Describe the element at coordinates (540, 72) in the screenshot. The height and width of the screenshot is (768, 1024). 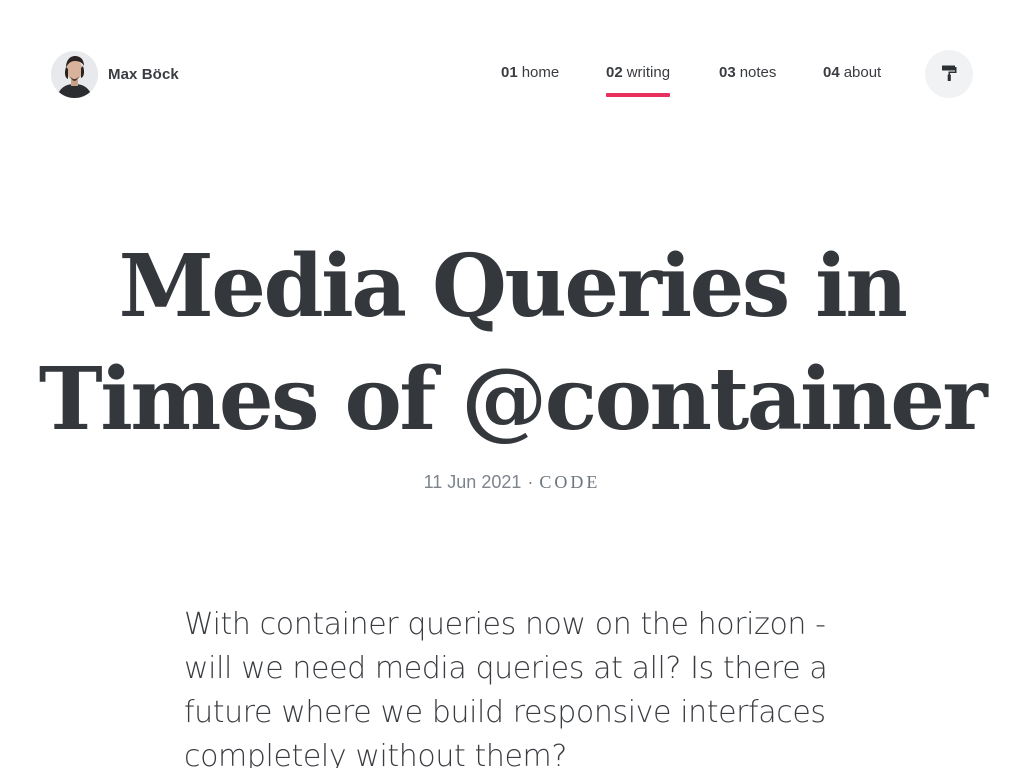
I see `nav-label: home` at that location.